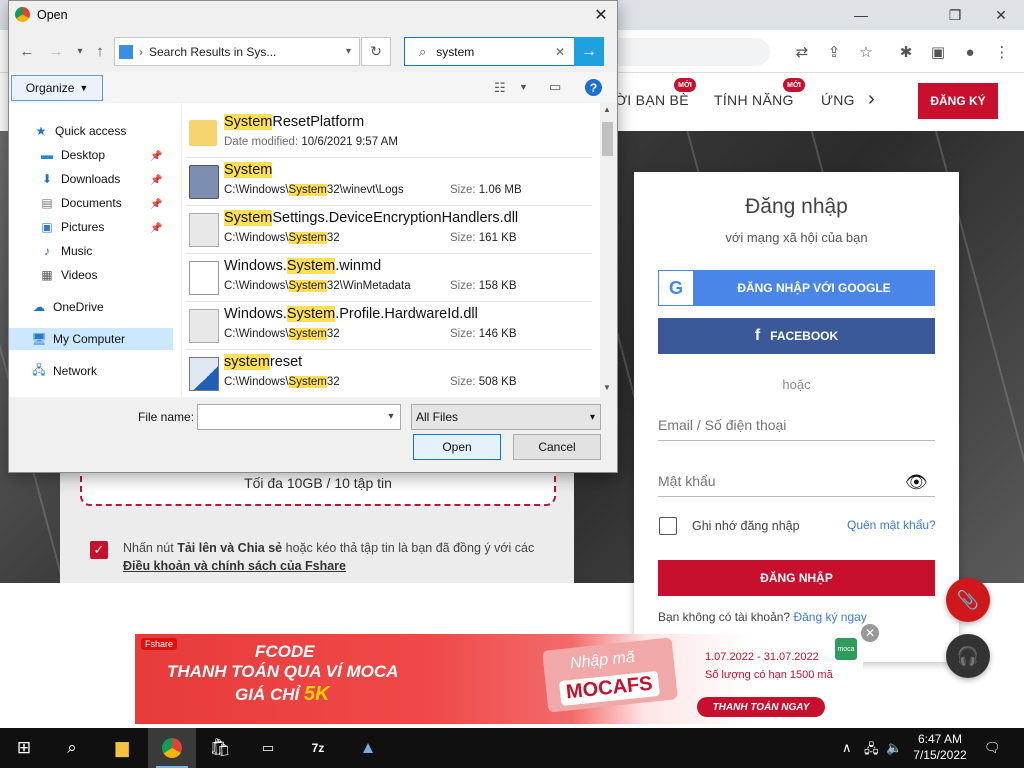 The height and width of the screenshot is (768, 1024). Describe the element at coordinates (78, 307) in the screenshot. I see `nav-label: OneDrive` at that location.